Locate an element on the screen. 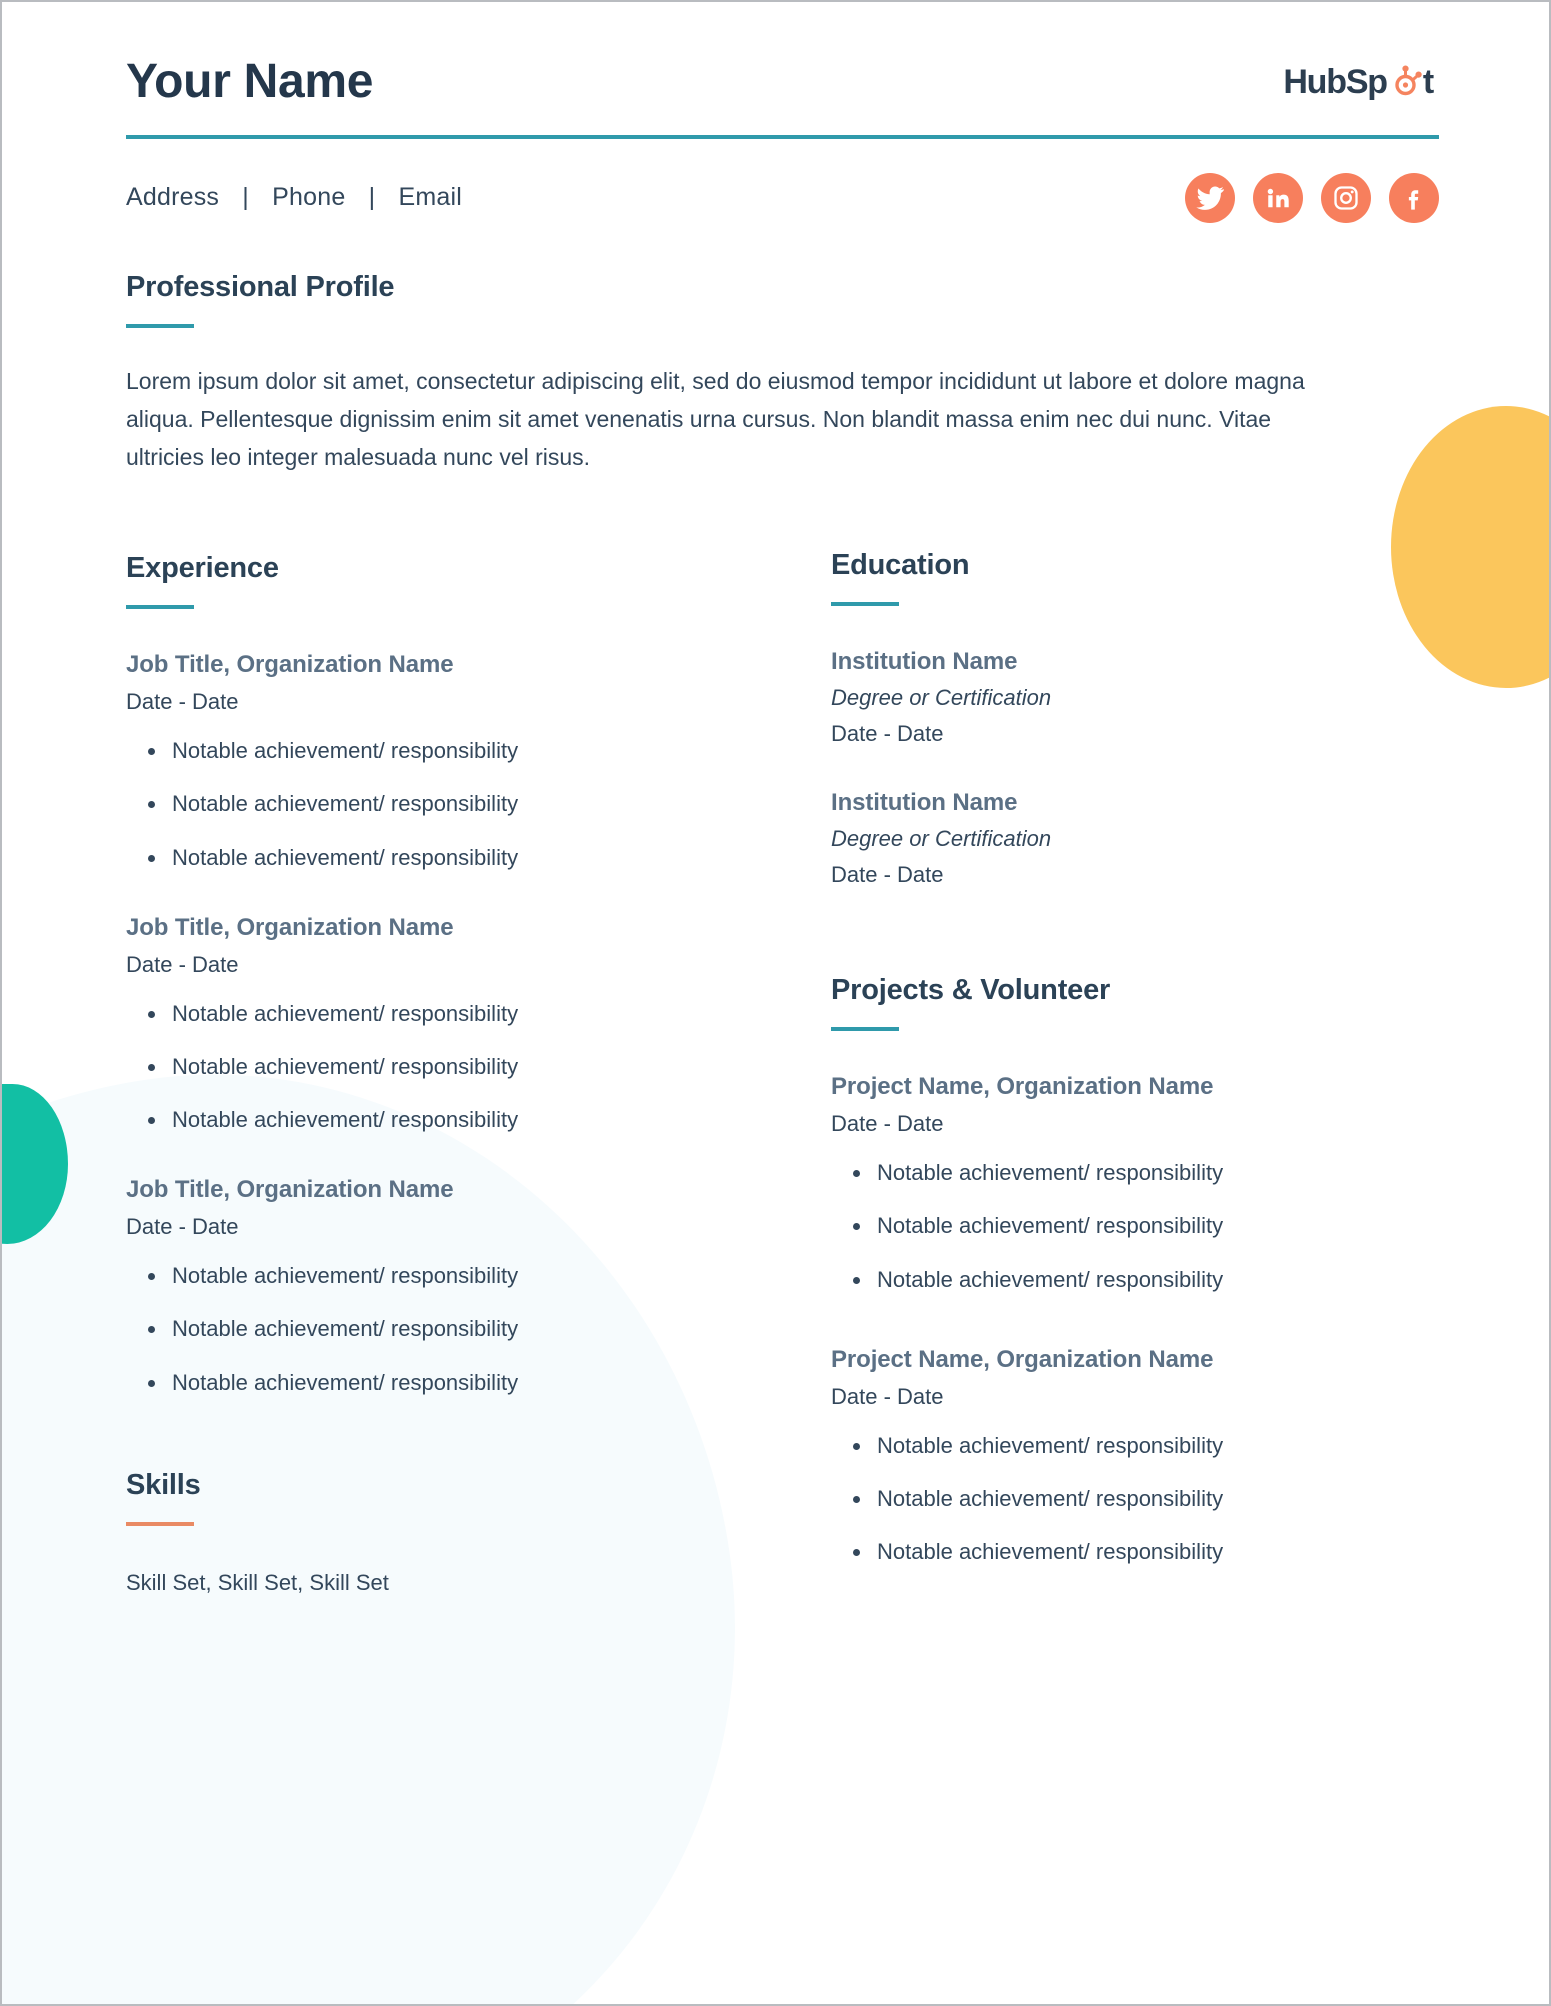 This screenshot has height=2006, width=1551. skills-accent-rule is located at coordinates (160, 1523).